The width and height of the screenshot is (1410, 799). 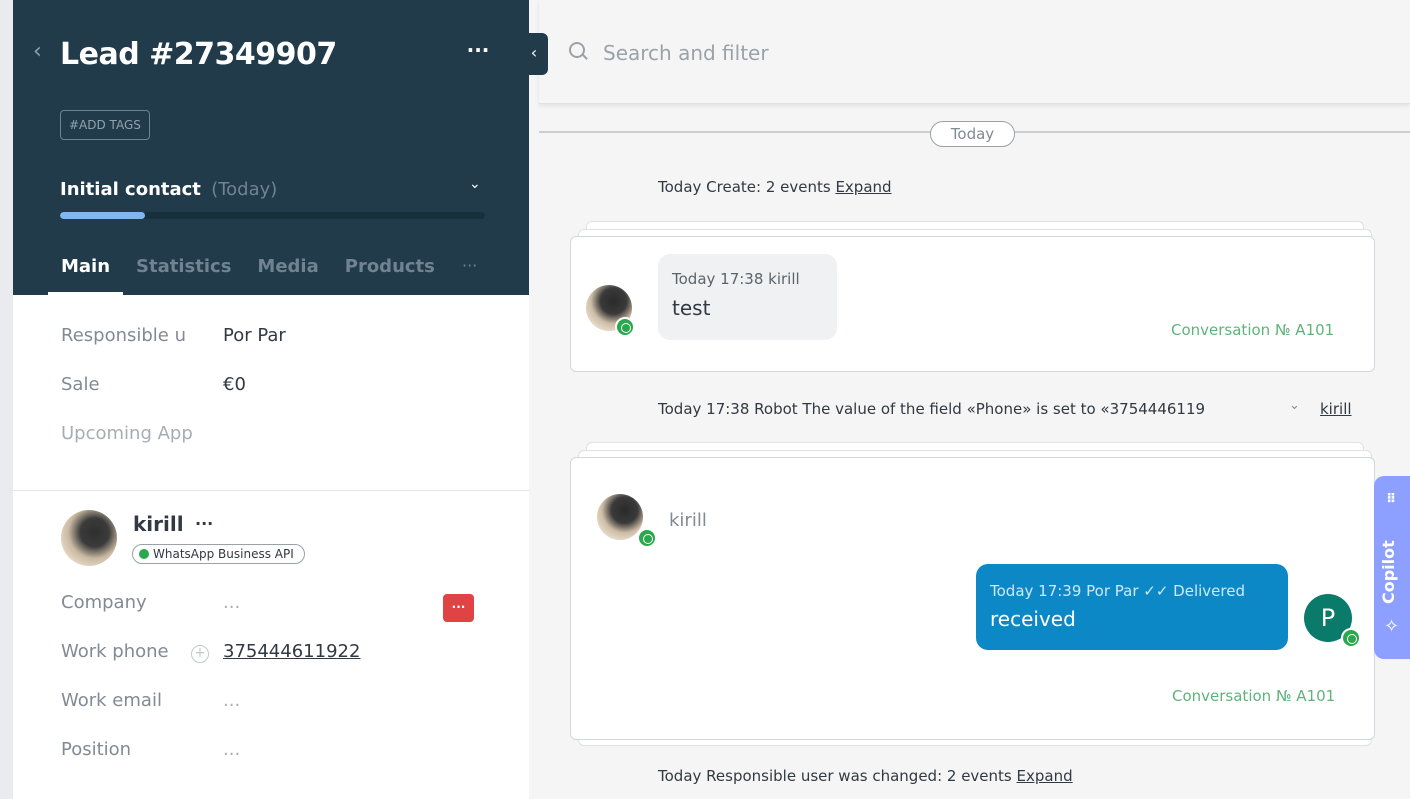 What do you see at coordinates (476, 186) in the screenshot?
I see `stage-chevron-down-icon: ⌄` at bounding box center [476, 186].